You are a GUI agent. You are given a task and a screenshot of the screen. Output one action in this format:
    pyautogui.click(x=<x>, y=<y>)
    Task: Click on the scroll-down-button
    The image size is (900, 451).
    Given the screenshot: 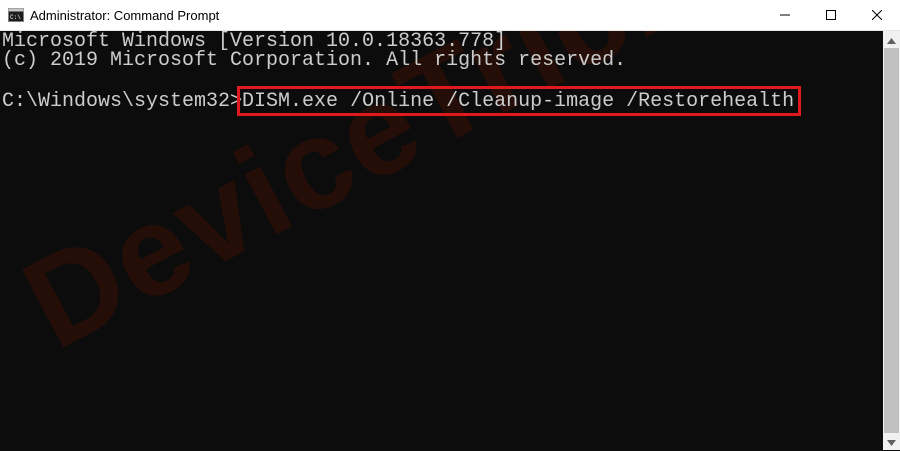 What is the action you would take?
    pyautogui.click(x=891, y=441)
    